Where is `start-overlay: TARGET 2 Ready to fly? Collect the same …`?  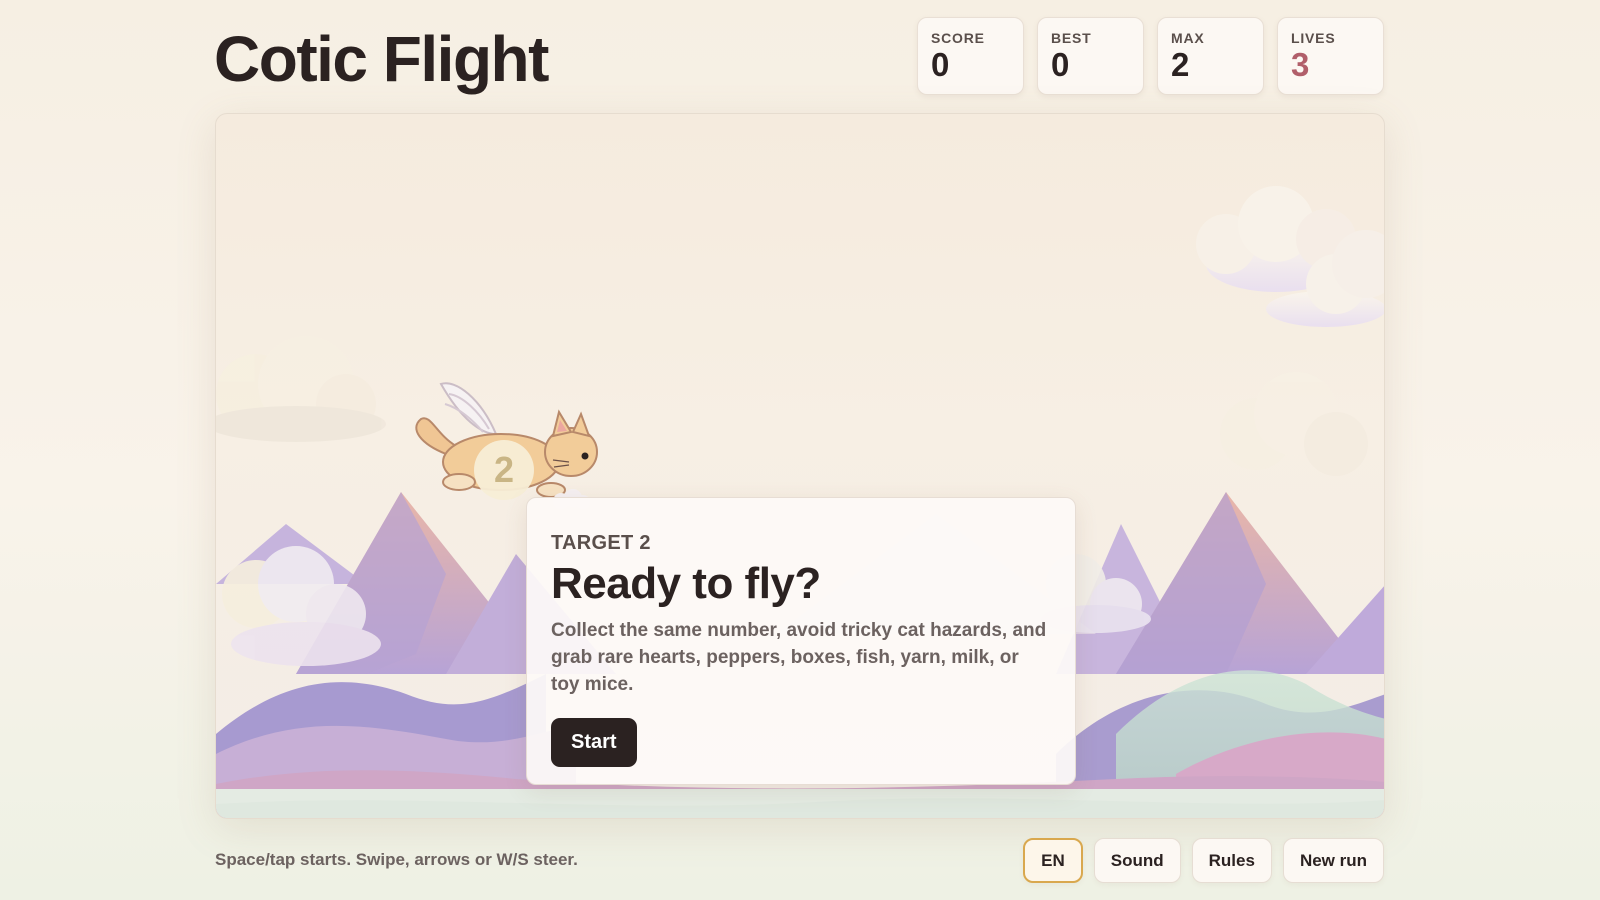
start-overlay: TARGET 2 Ready to fly? Collect the same … is located at coordinates (801, 641).